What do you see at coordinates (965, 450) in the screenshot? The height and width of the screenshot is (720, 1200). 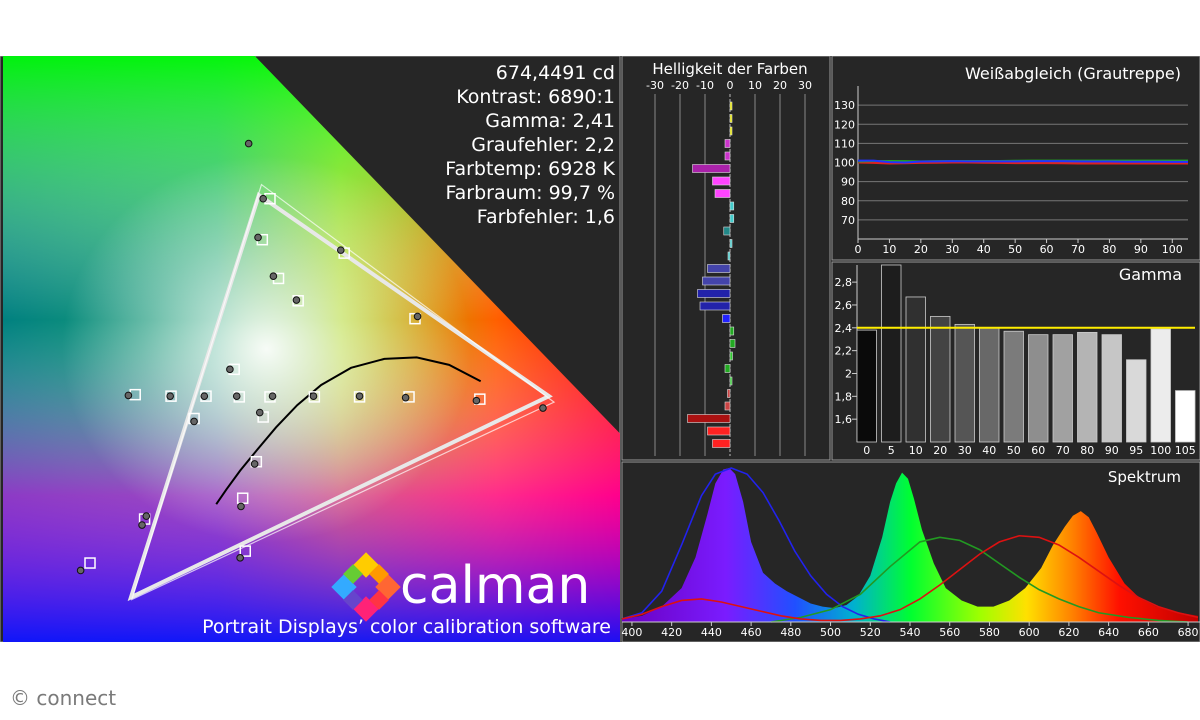 I see `gamma-x-tick-label: 30` at bounding box center [965, 450].